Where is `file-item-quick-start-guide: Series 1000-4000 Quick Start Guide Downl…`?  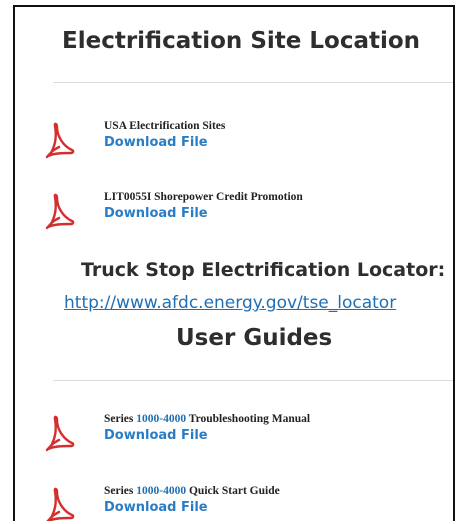
file-item-quick-start-guide: Series 1000-4000 Quick Start Guide Downl… is located at coordinates (234, 503).